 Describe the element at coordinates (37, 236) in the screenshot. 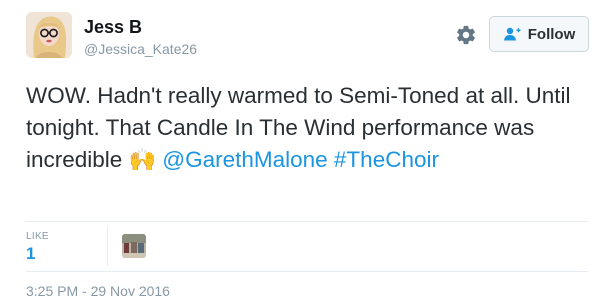

I see `likes-label: LIKE` at that location.